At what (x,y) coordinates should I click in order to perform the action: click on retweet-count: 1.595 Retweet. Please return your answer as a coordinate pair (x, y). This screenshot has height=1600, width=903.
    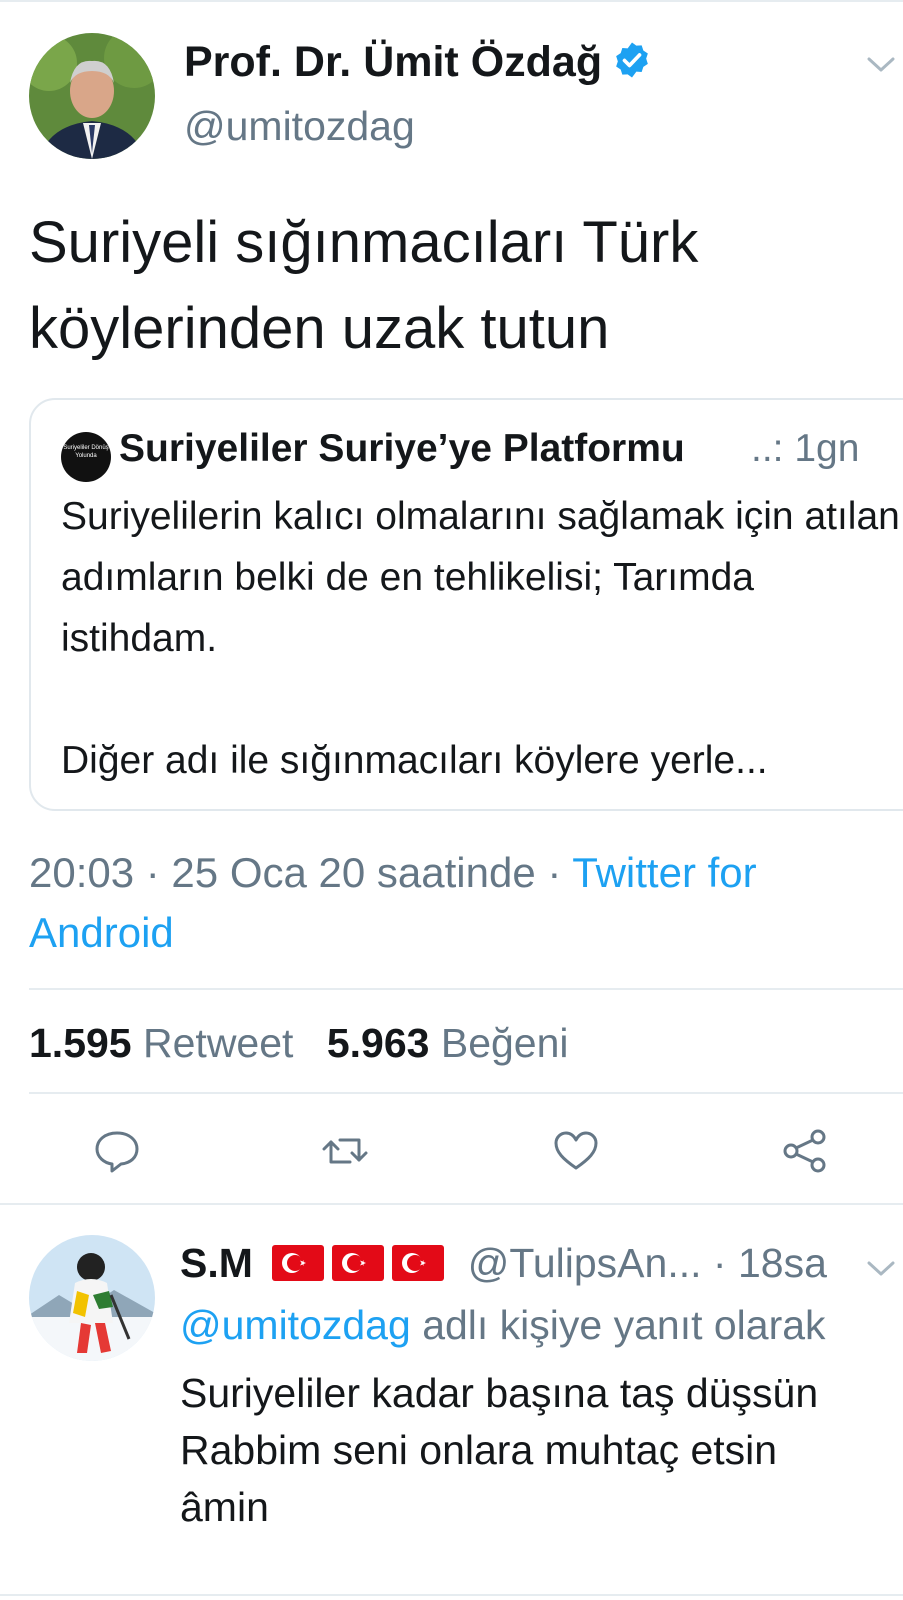
    Looking at the image, I should click on (161, 1043).